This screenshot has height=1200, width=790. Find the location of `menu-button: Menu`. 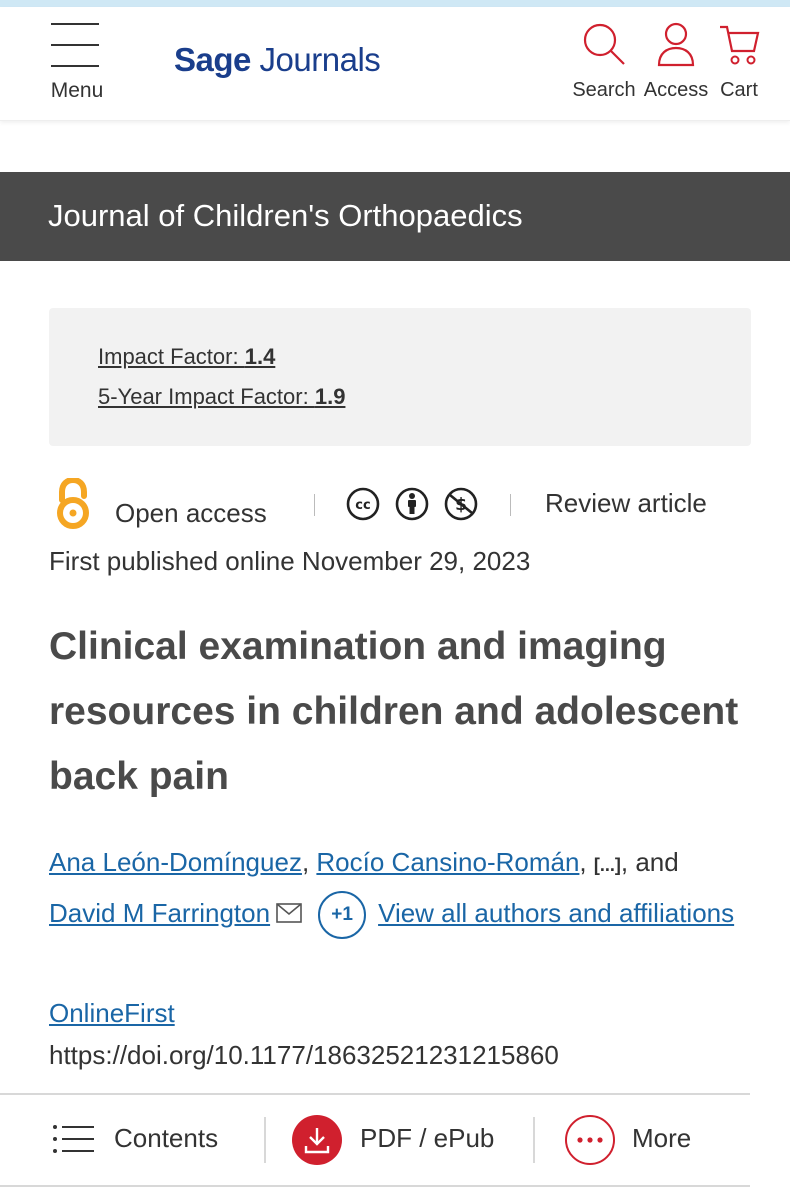

menu-button: Menu is located at coordinates (77, 65).